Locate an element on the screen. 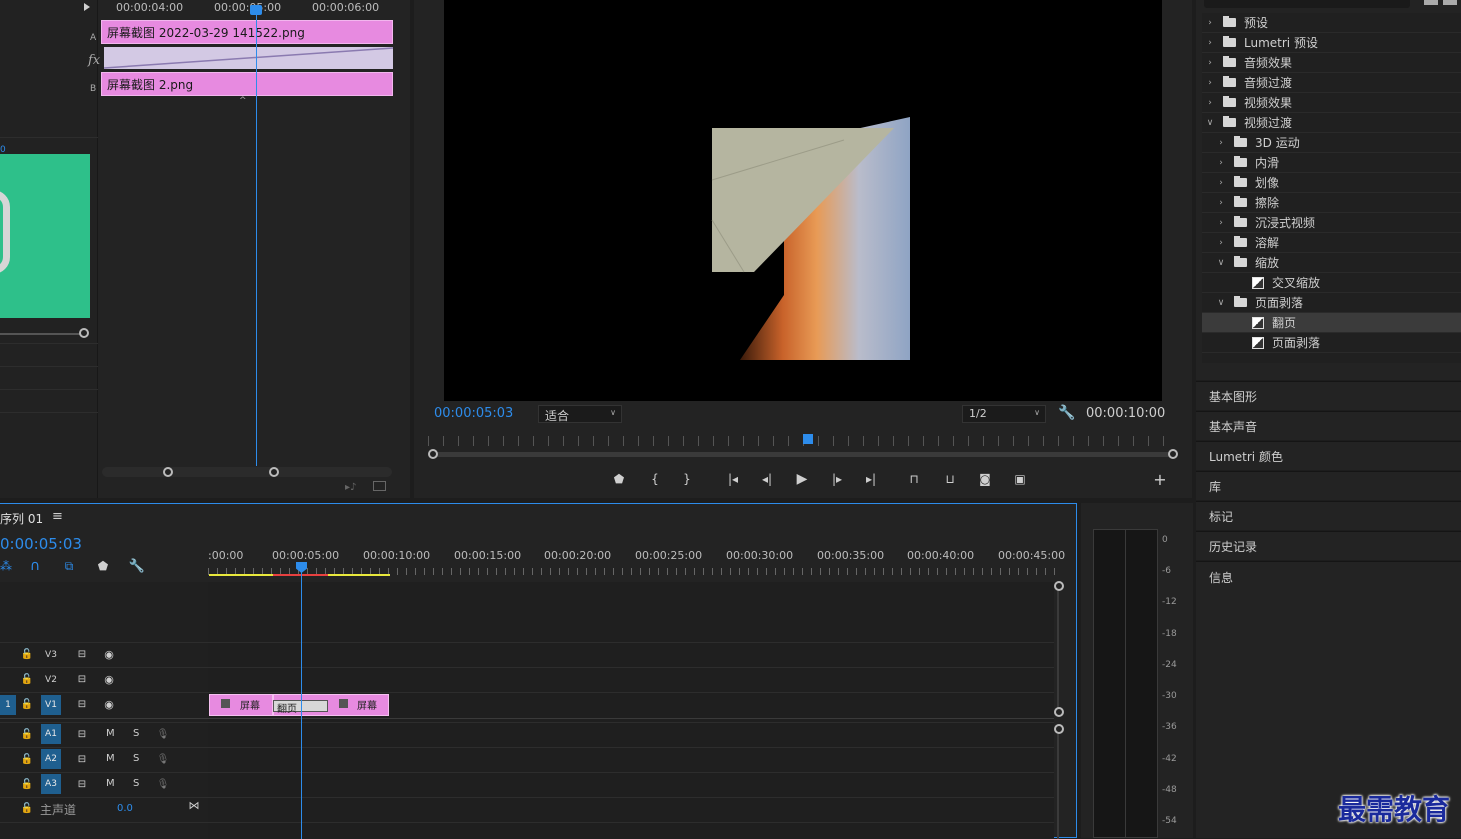 Image resolution: width=1461 pixels, height=839 pixels. extract-icon: ⊔ is located at coordinates (950, 479).